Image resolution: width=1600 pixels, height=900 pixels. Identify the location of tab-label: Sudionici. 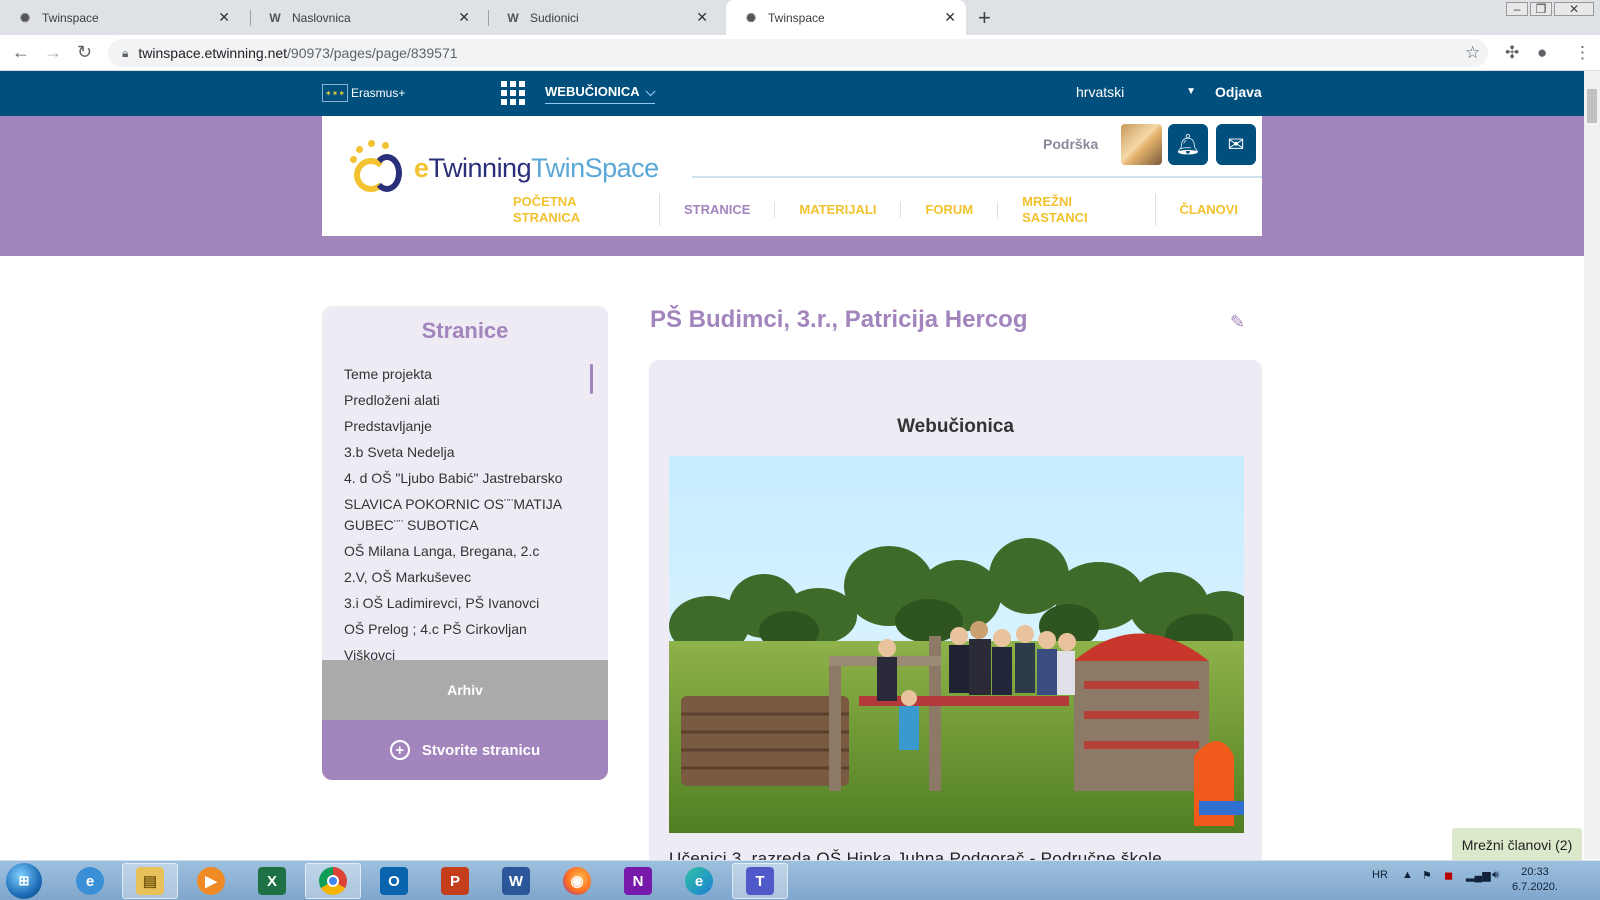
(554, 17).